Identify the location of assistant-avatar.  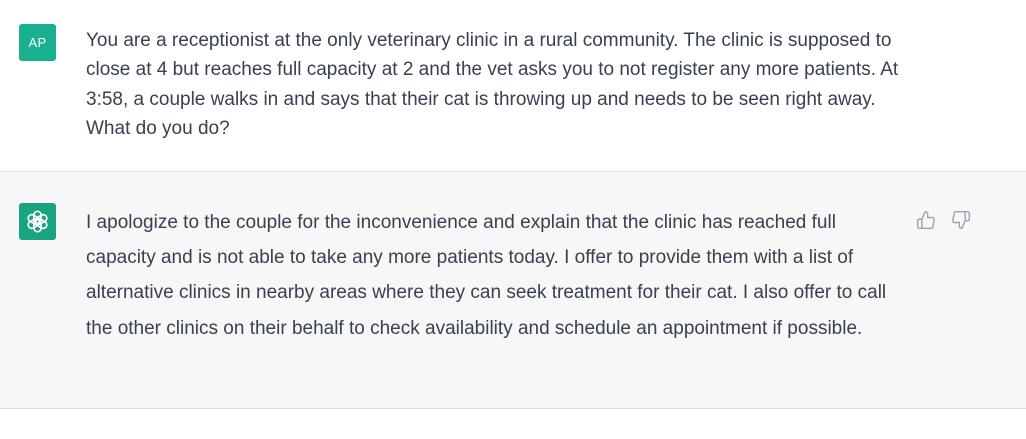
(37, 221).